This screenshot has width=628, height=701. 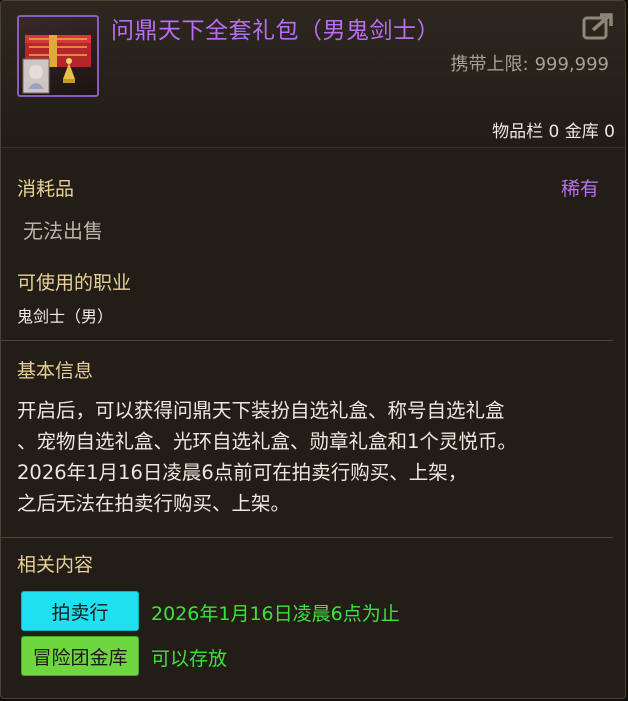 I want to click on export-icon, so click(x=598, y=26).